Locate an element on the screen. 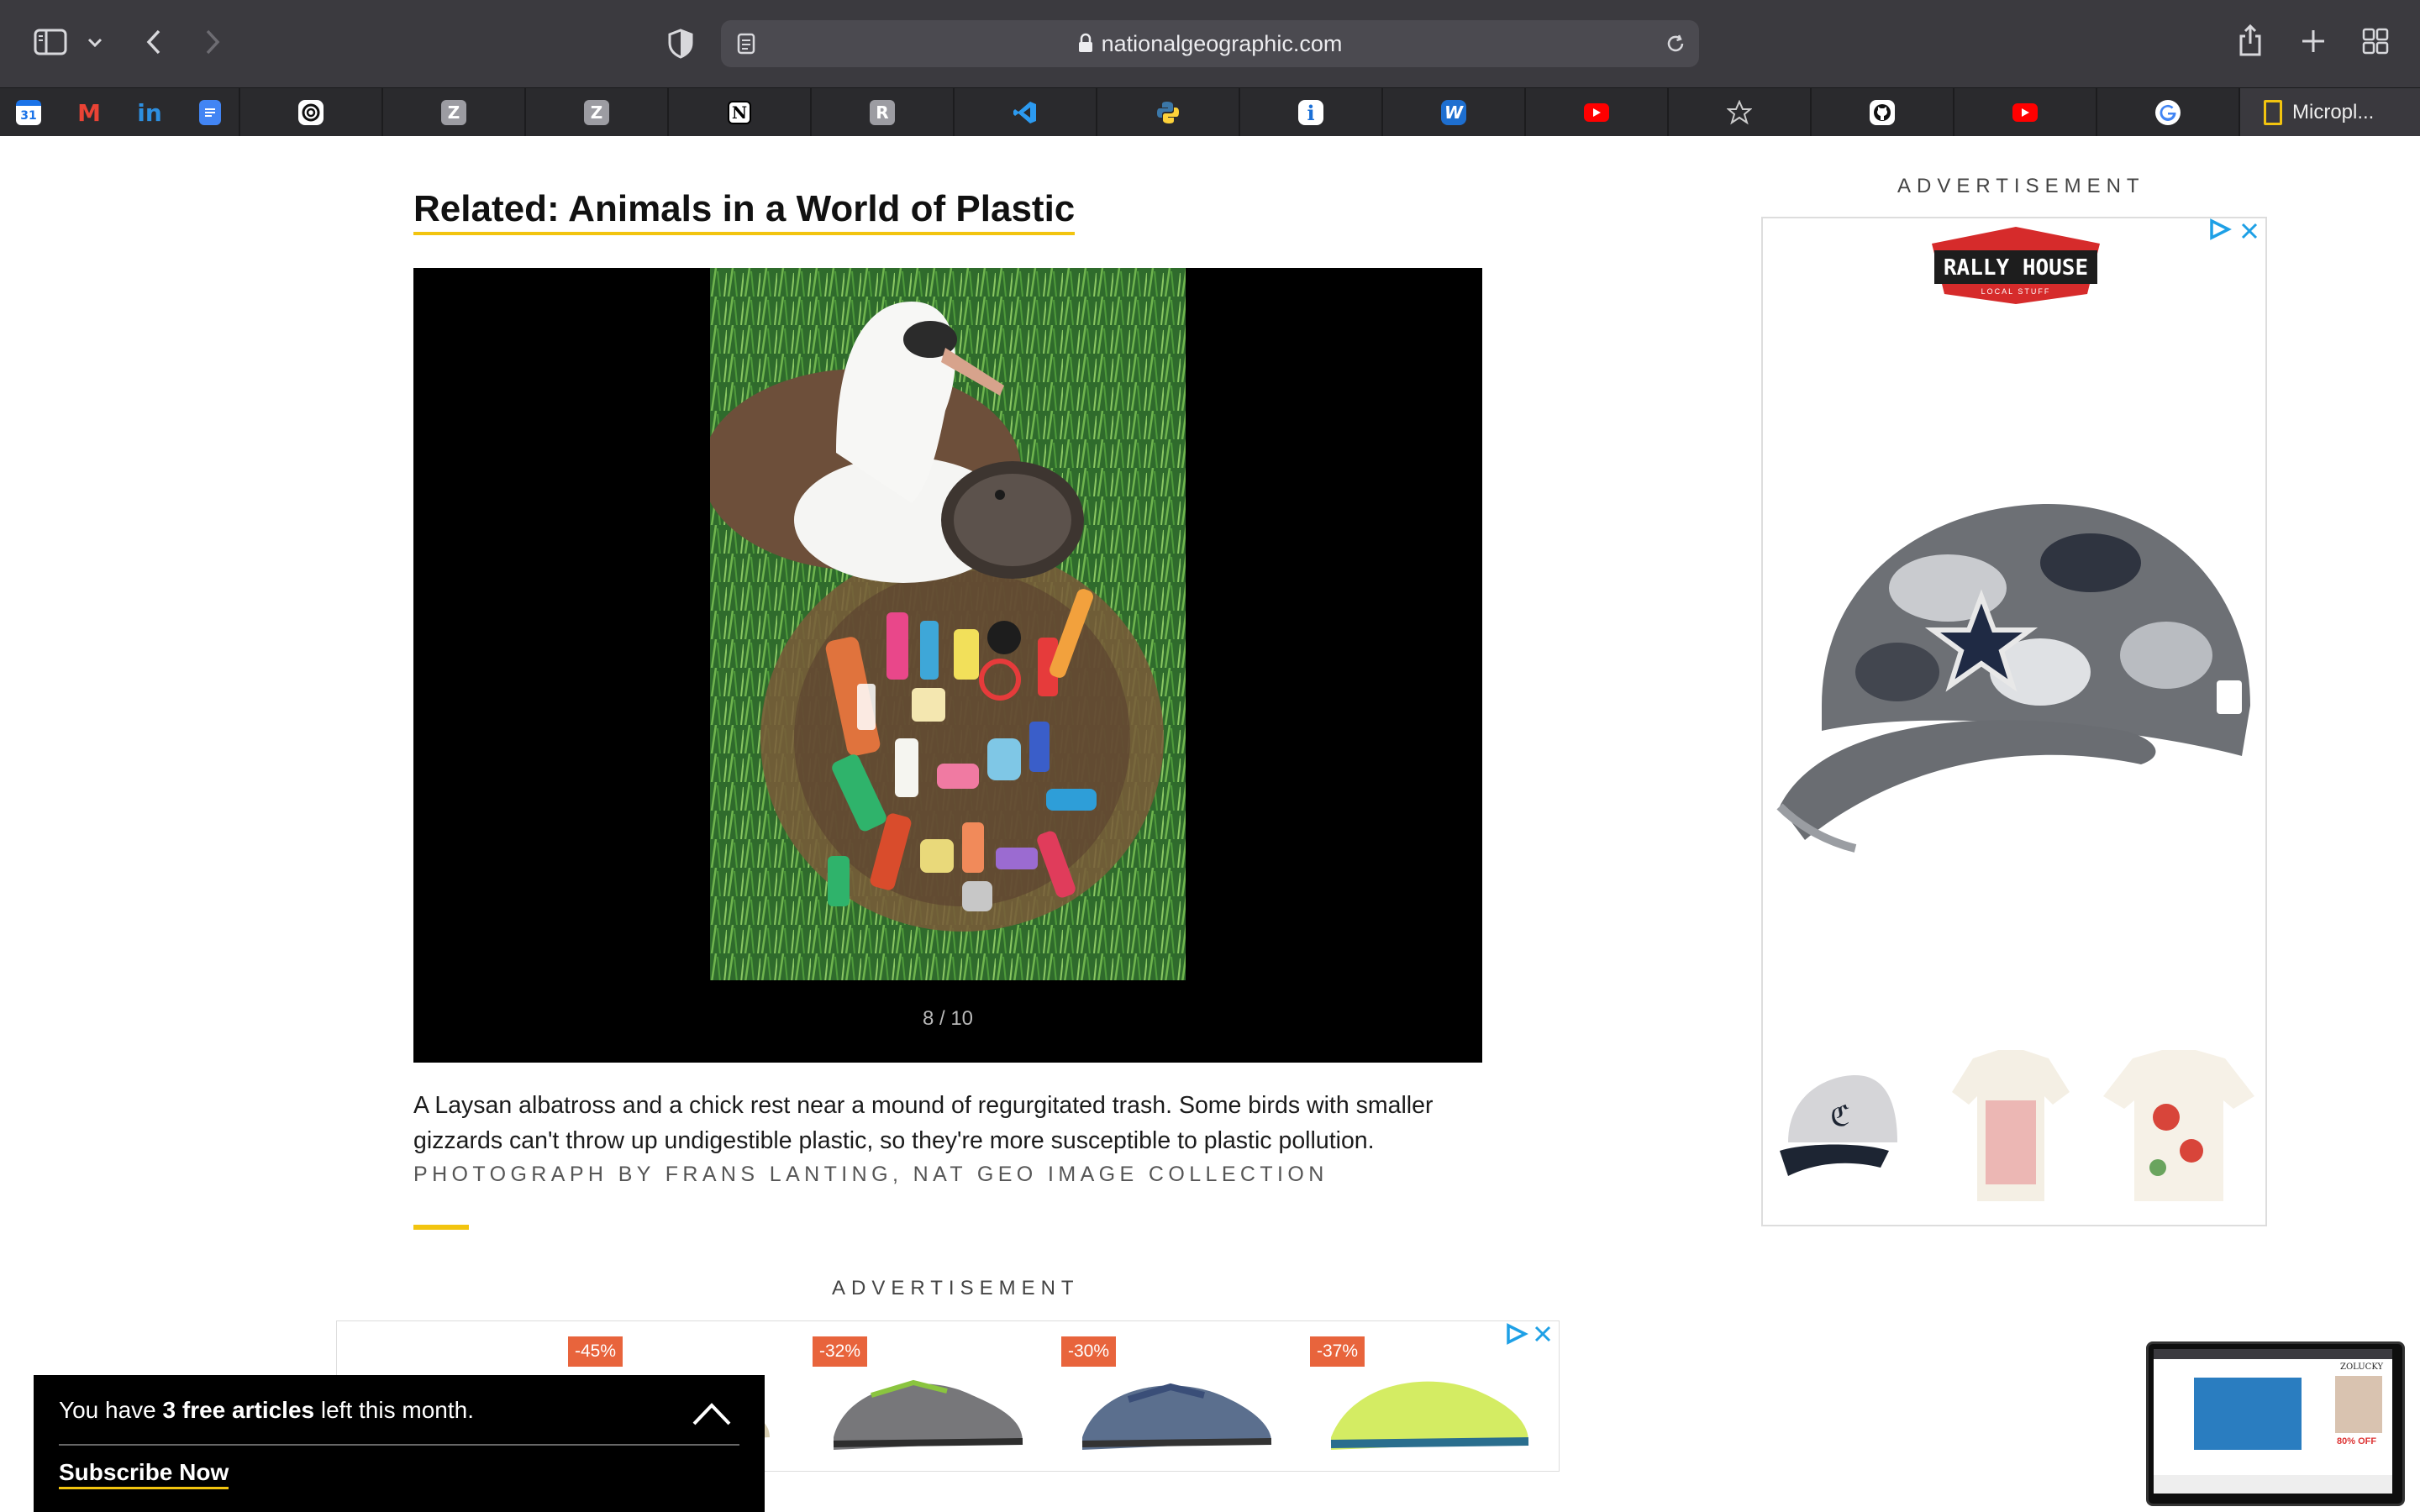 This screenshot has width=2420, height=1512. pip-content: ZOLUCKY 80% OFF is located at coordinates (2273, 1421).